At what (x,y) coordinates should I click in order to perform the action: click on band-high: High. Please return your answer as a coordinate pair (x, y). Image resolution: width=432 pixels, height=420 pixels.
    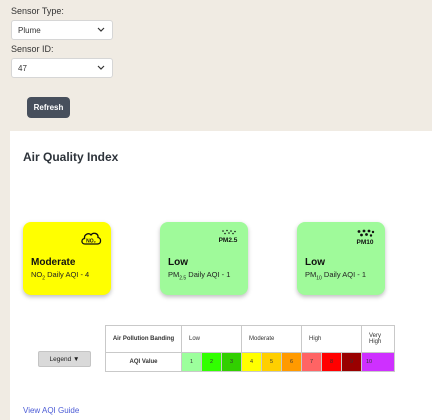
    Looking at the image, I should click on (331, 339).